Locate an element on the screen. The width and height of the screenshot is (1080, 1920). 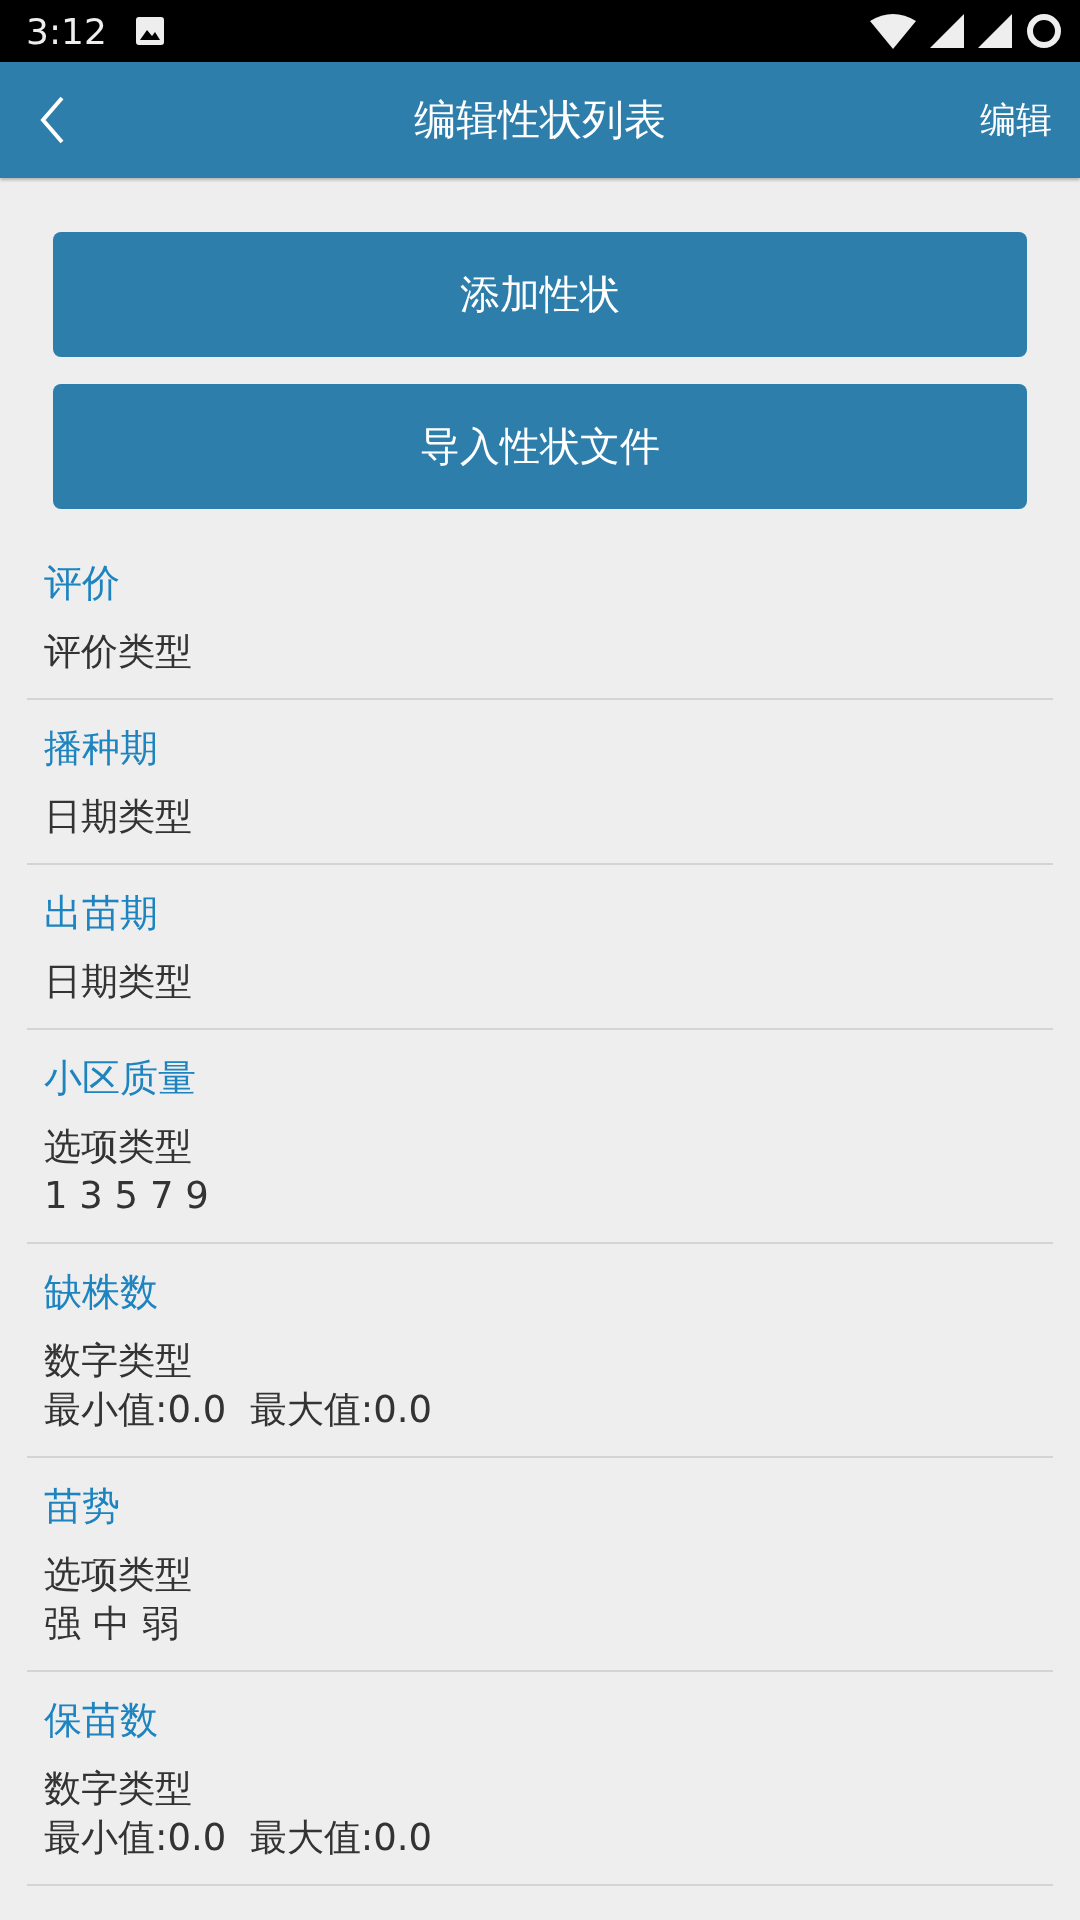
trait-name: 播种期 is located at coordinates (540, 748).